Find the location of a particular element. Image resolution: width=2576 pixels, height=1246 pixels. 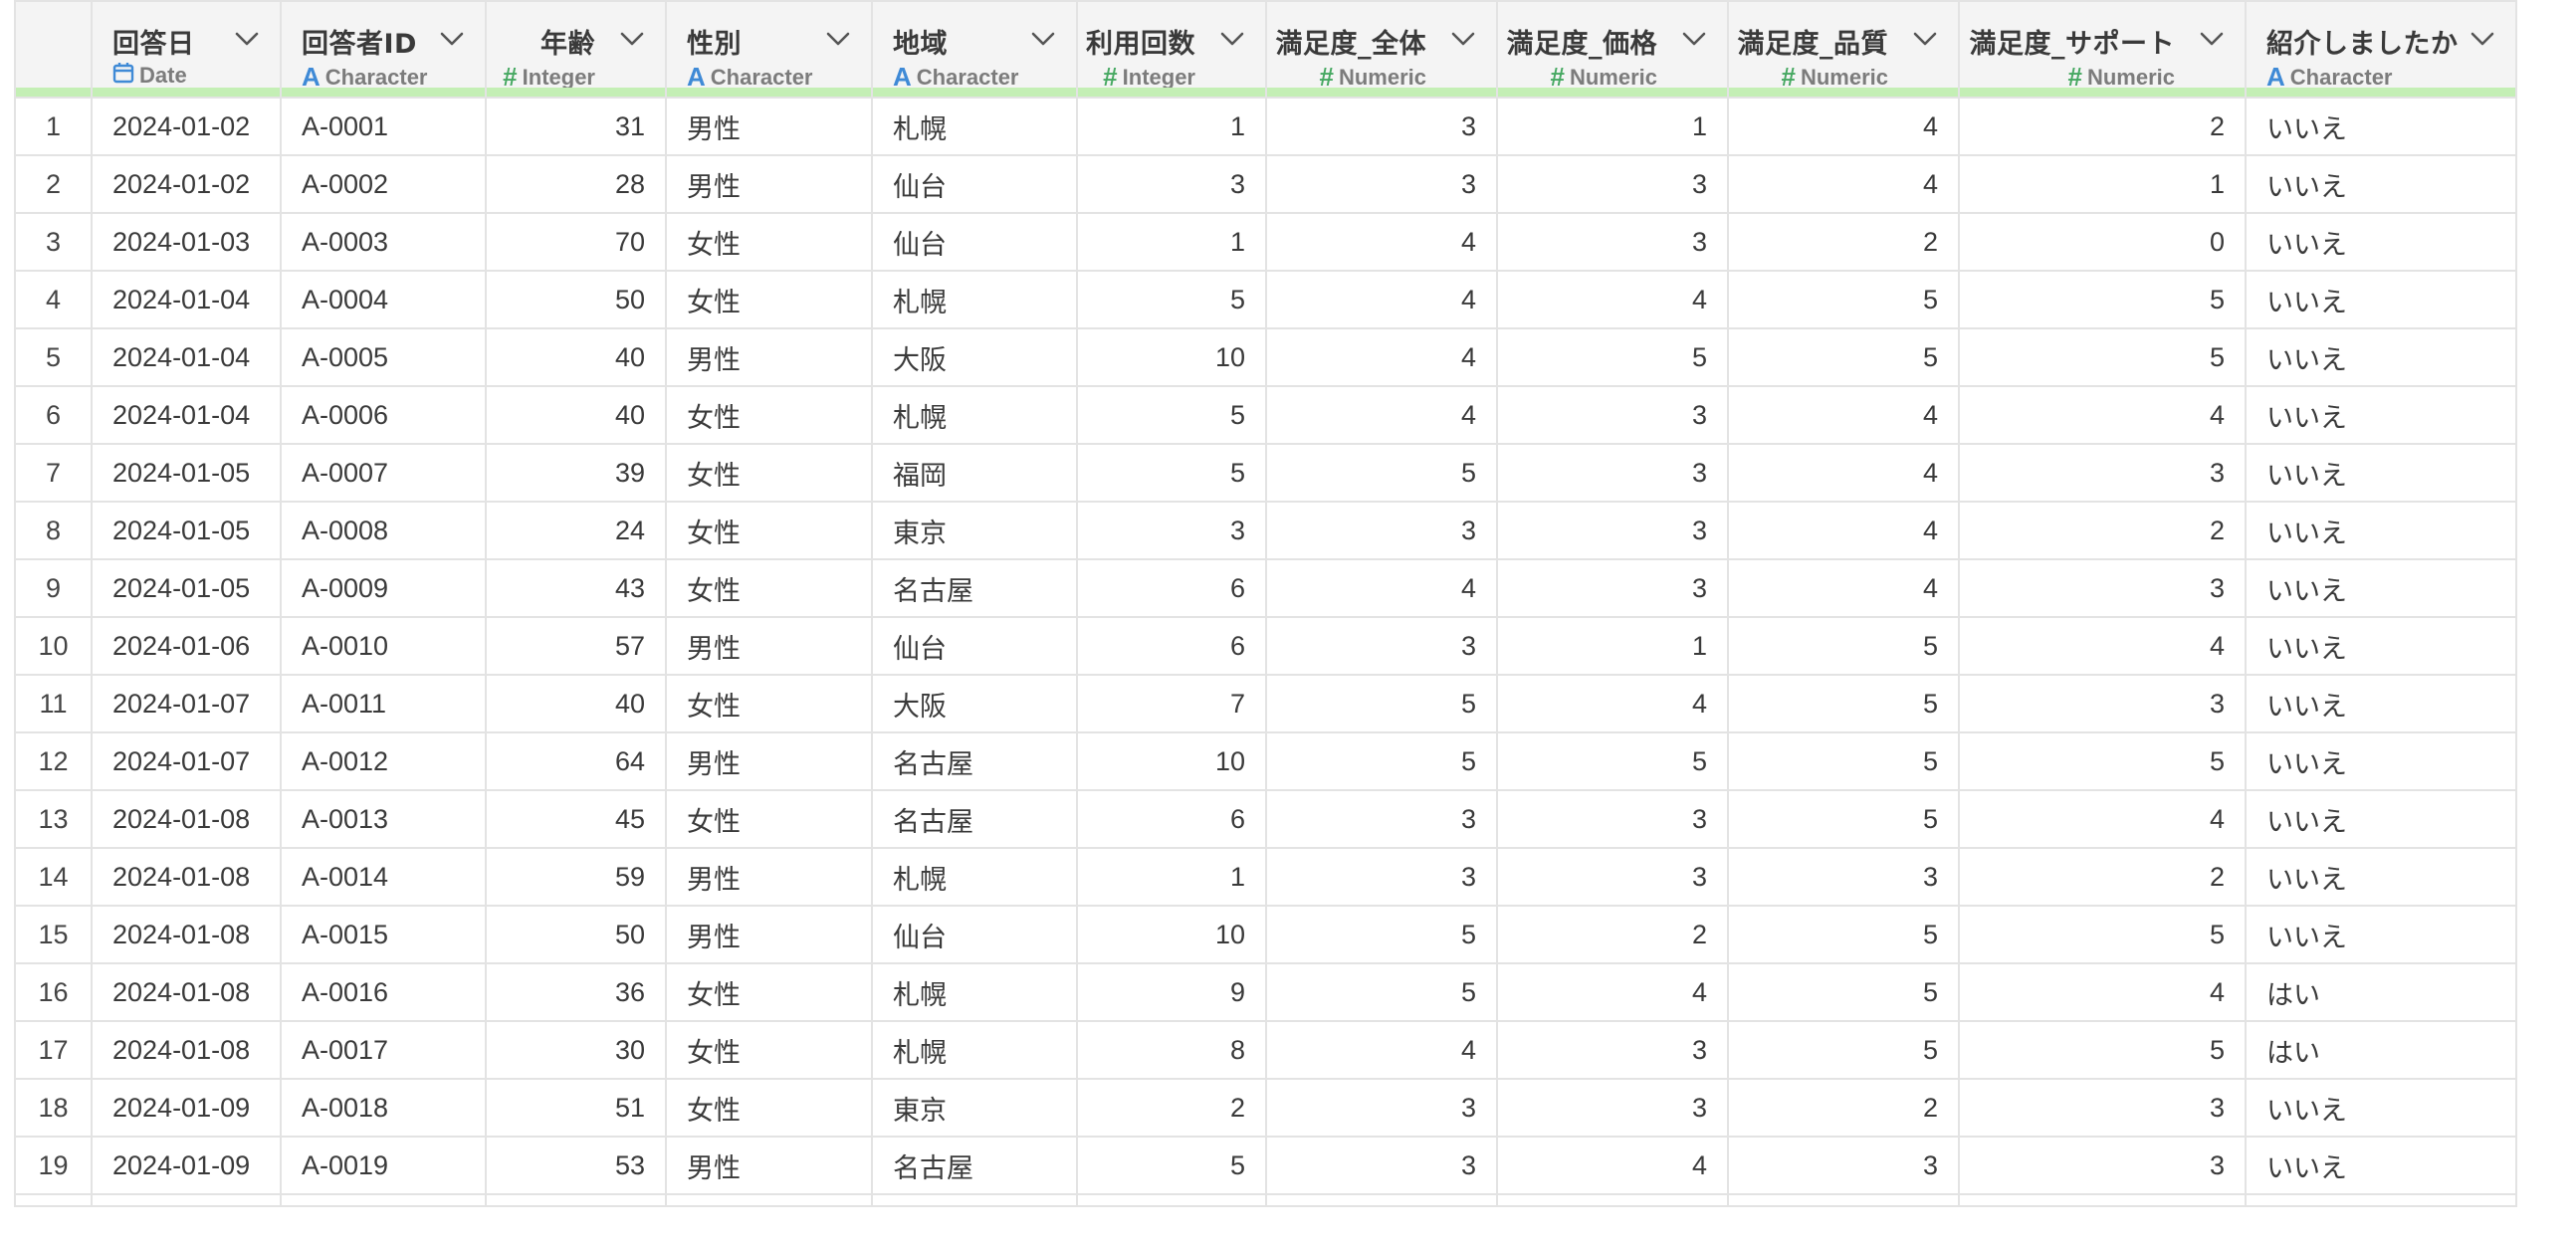

table-cell: A-0019 is located at coordinates (383, 1165).